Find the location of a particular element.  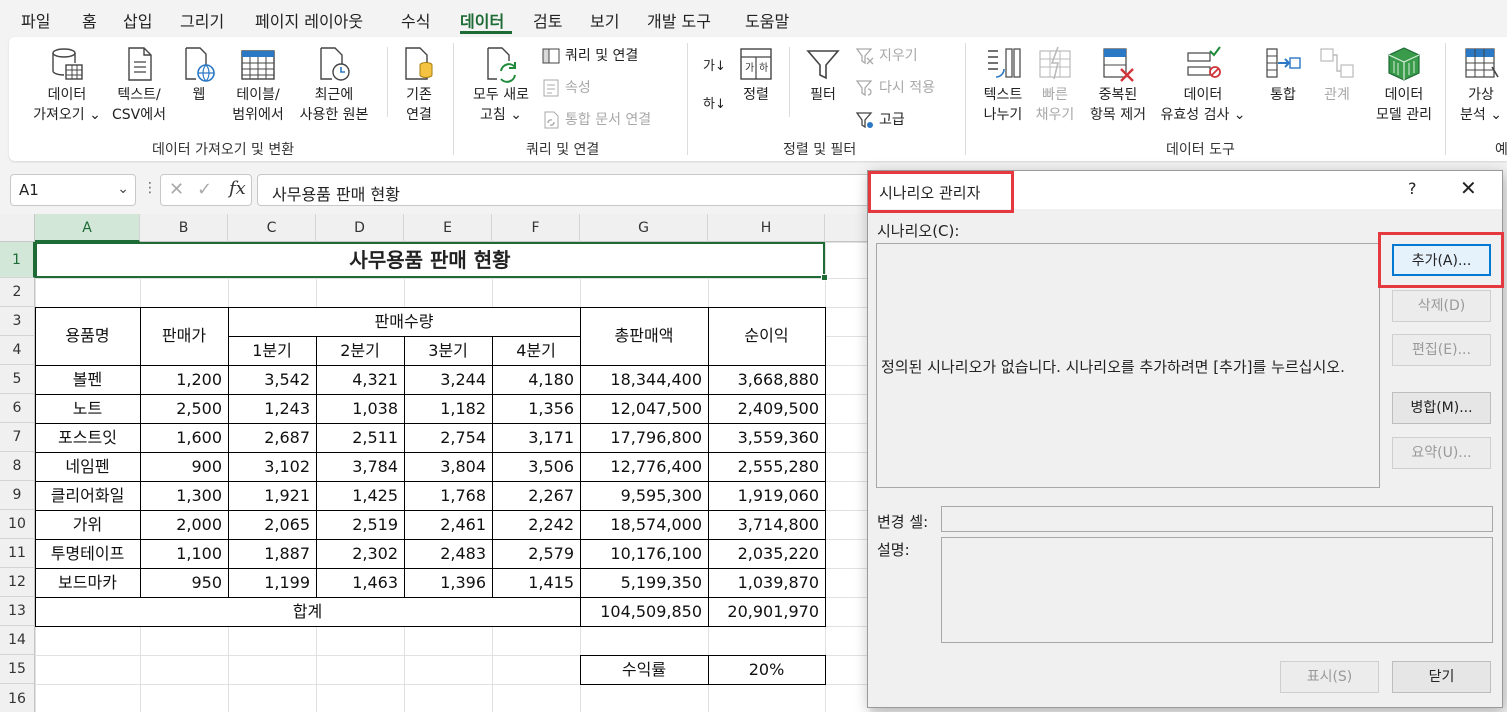

refresh-all-button: 모두 새로 고침 ⌄ is located at coordinates (501, 85).